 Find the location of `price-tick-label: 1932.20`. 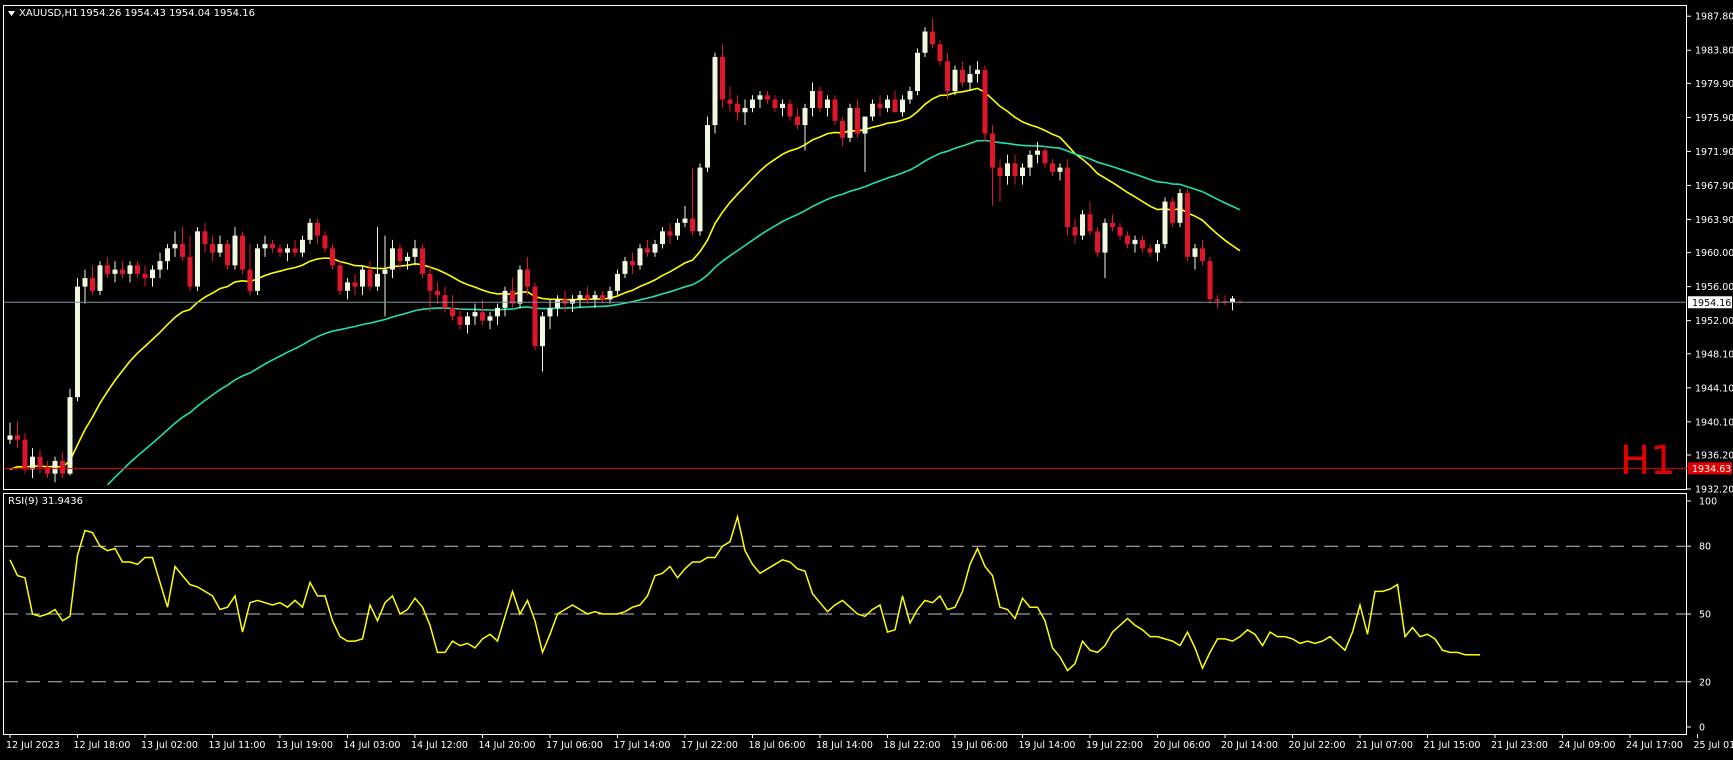

price-tick-label: 1932.20 is located at coordinates (1714, 490).